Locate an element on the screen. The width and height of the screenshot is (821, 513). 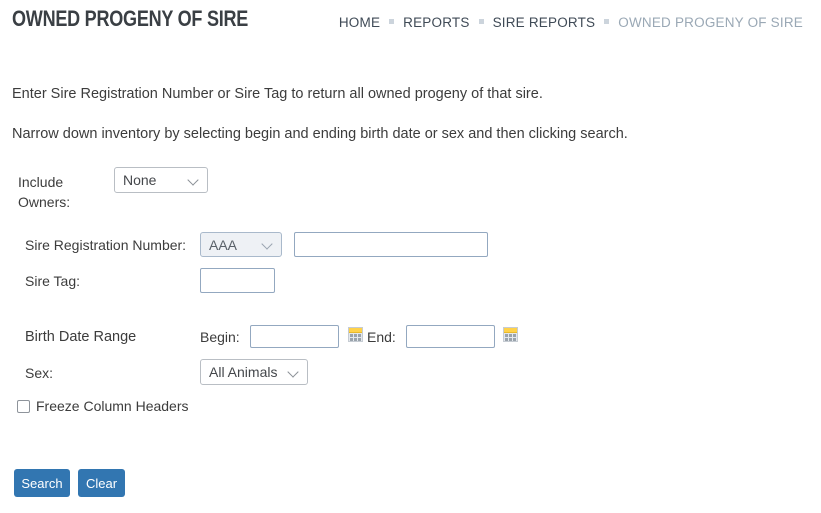
calendar-icon-end is located at coordinates (510, 334).